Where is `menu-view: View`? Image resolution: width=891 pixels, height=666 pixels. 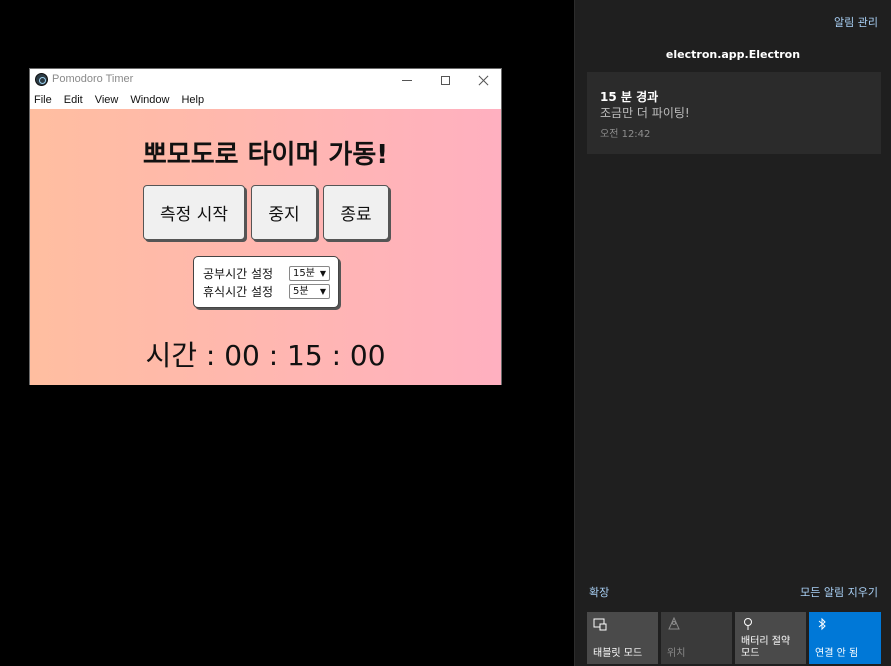
menu-view: View is located at coordinates (107, 100).